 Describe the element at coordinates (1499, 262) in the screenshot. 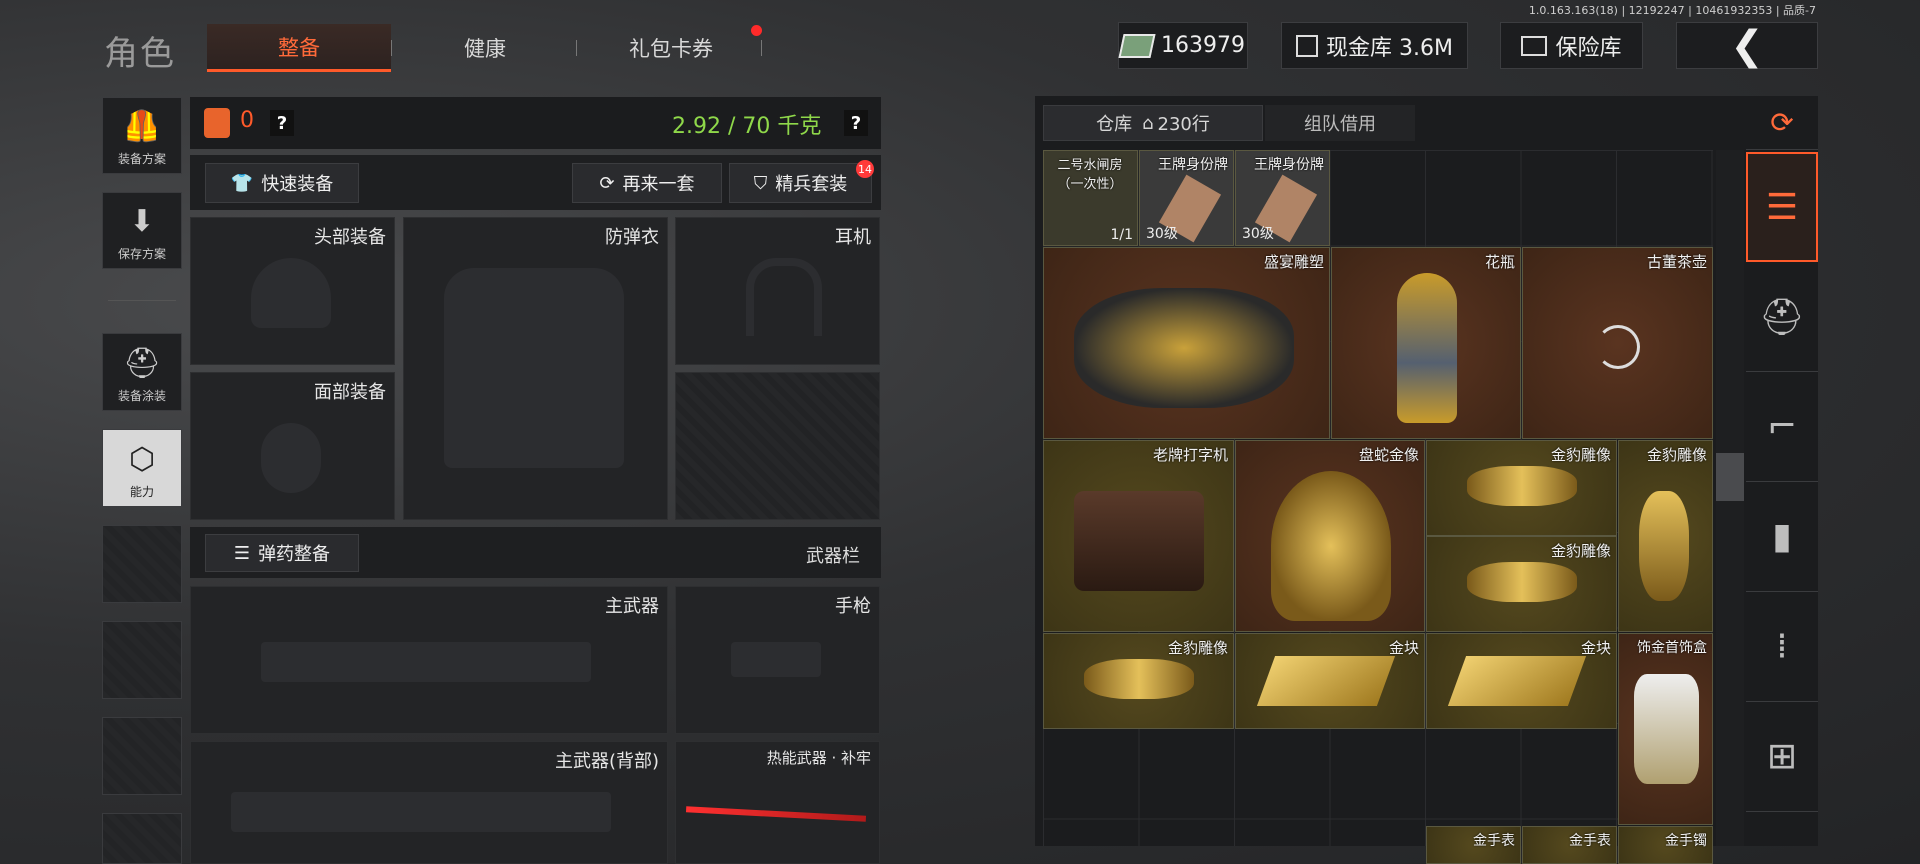

I see `item-name: 花瓶` at that location.